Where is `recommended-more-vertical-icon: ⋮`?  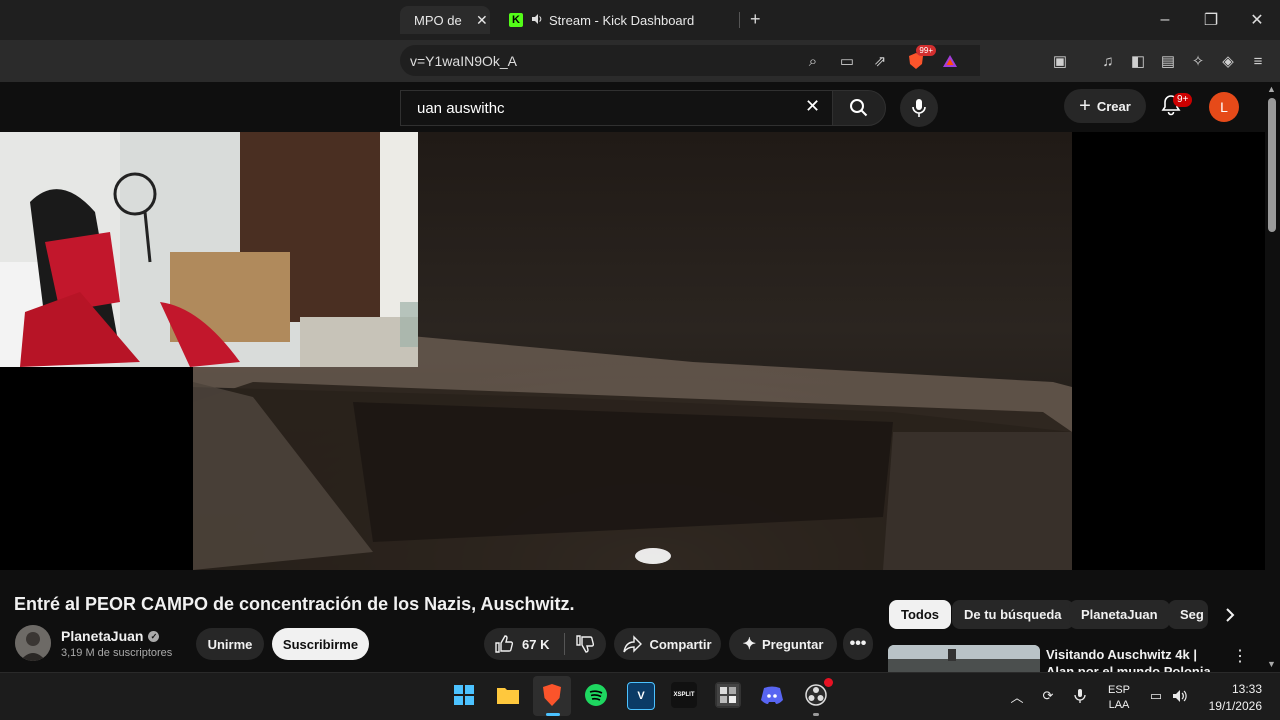
recommended-more-vertical-icon: ⋮ is located at coordinates (1240, 656).